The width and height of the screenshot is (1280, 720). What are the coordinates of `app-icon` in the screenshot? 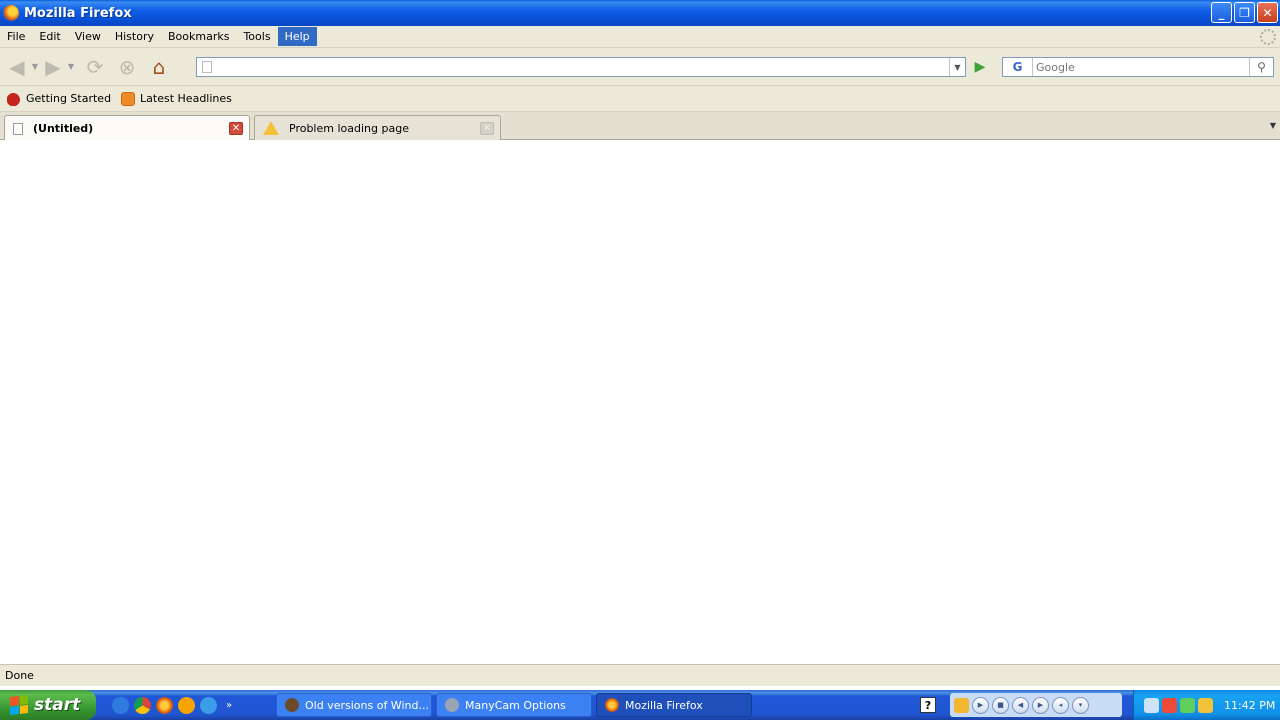 It's located at (292, 705).